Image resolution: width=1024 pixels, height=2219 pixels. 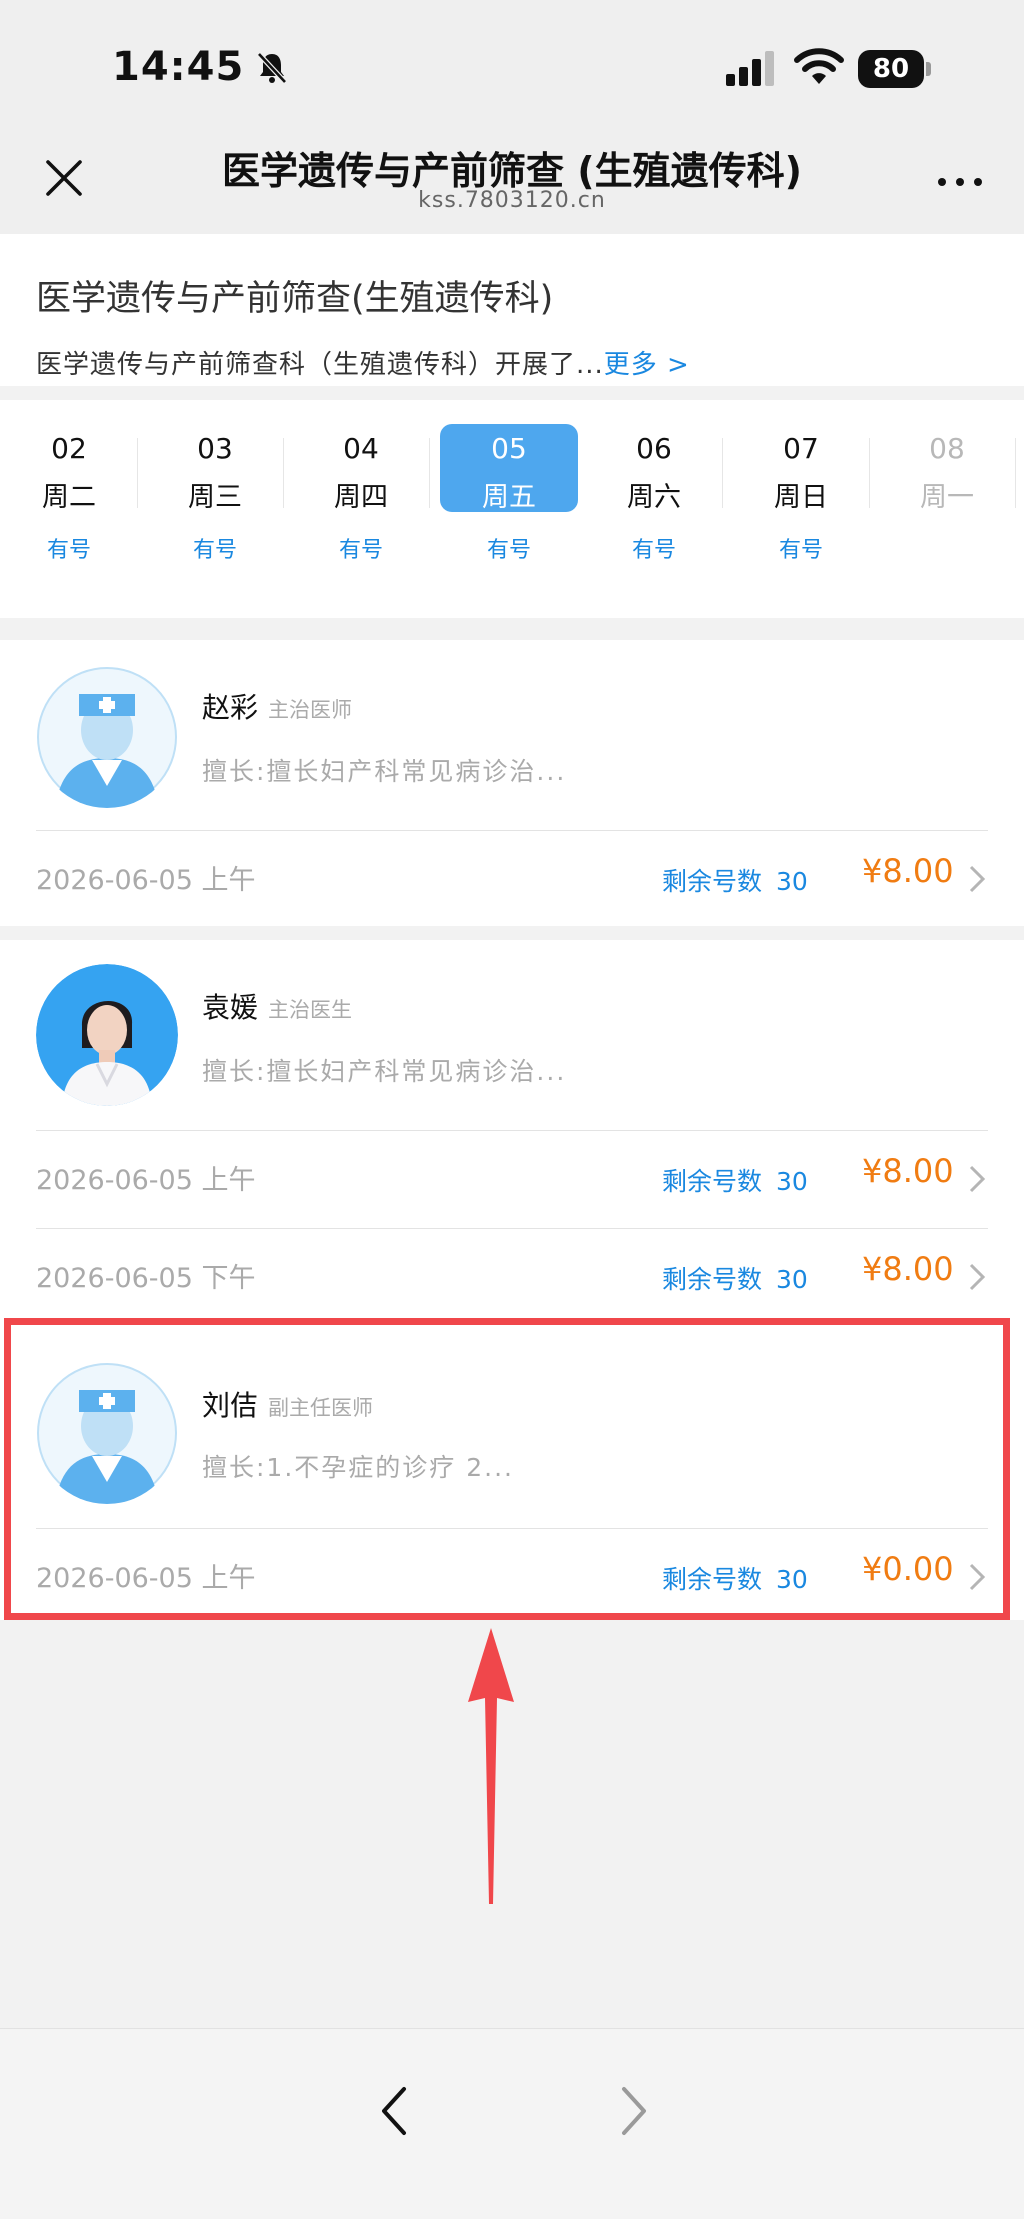 I want to click on department-name: 医学遗传与产前筛查(生殖遗传科), so click(x=295, y=299).